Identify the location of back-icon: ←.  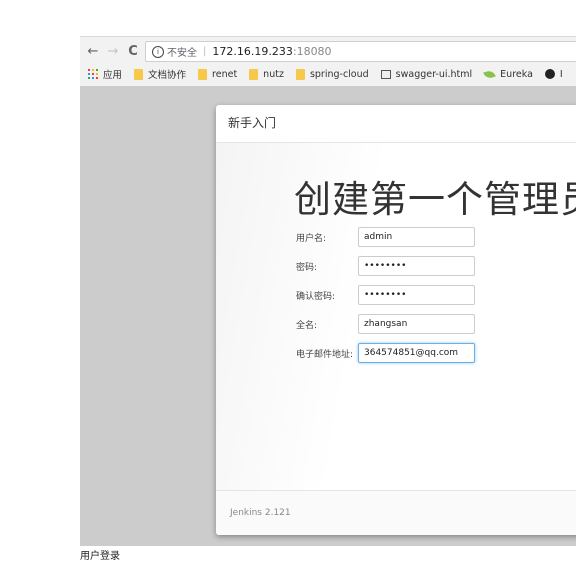
(93, 51).